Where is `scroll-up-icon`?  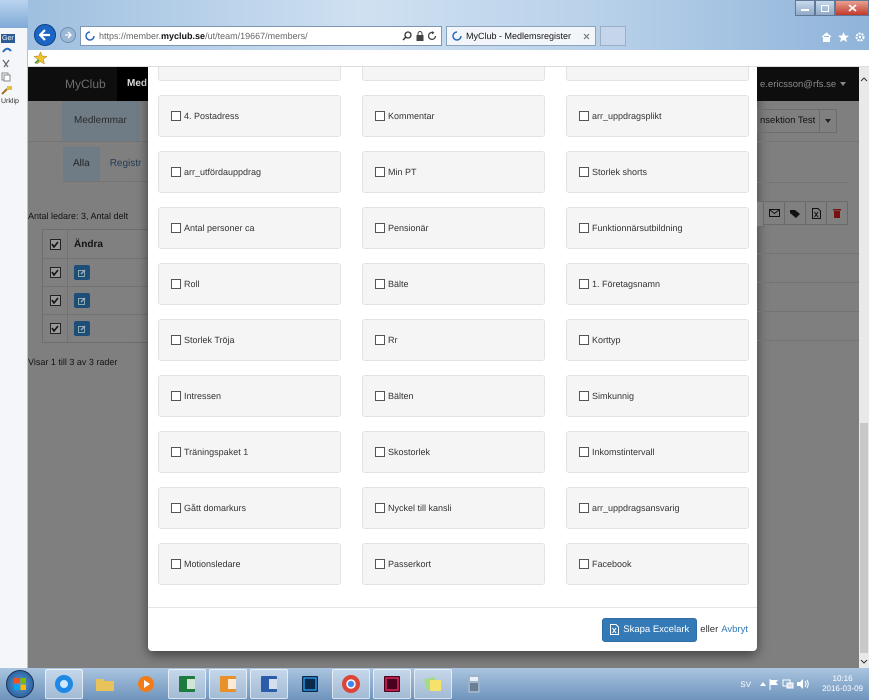 scroll-up-icon is located at coordinates (864, 79).